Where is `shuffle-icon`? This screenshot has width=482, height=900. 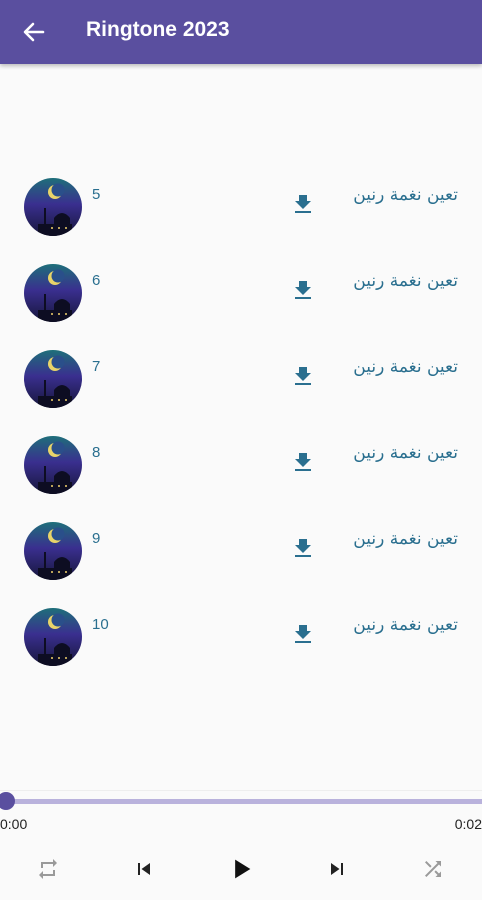
shuffle-icon is located at coordinates (433, 869).